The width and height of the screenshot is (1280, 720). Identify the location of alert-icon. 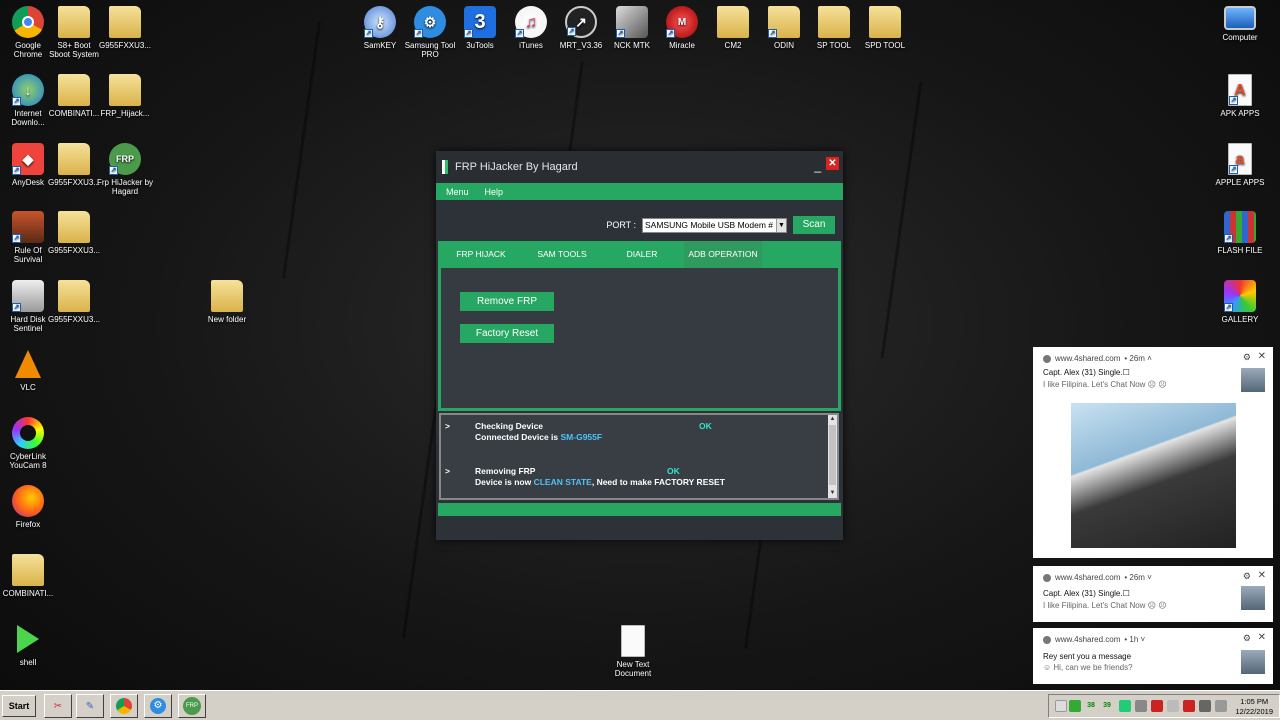
(1157, 706).